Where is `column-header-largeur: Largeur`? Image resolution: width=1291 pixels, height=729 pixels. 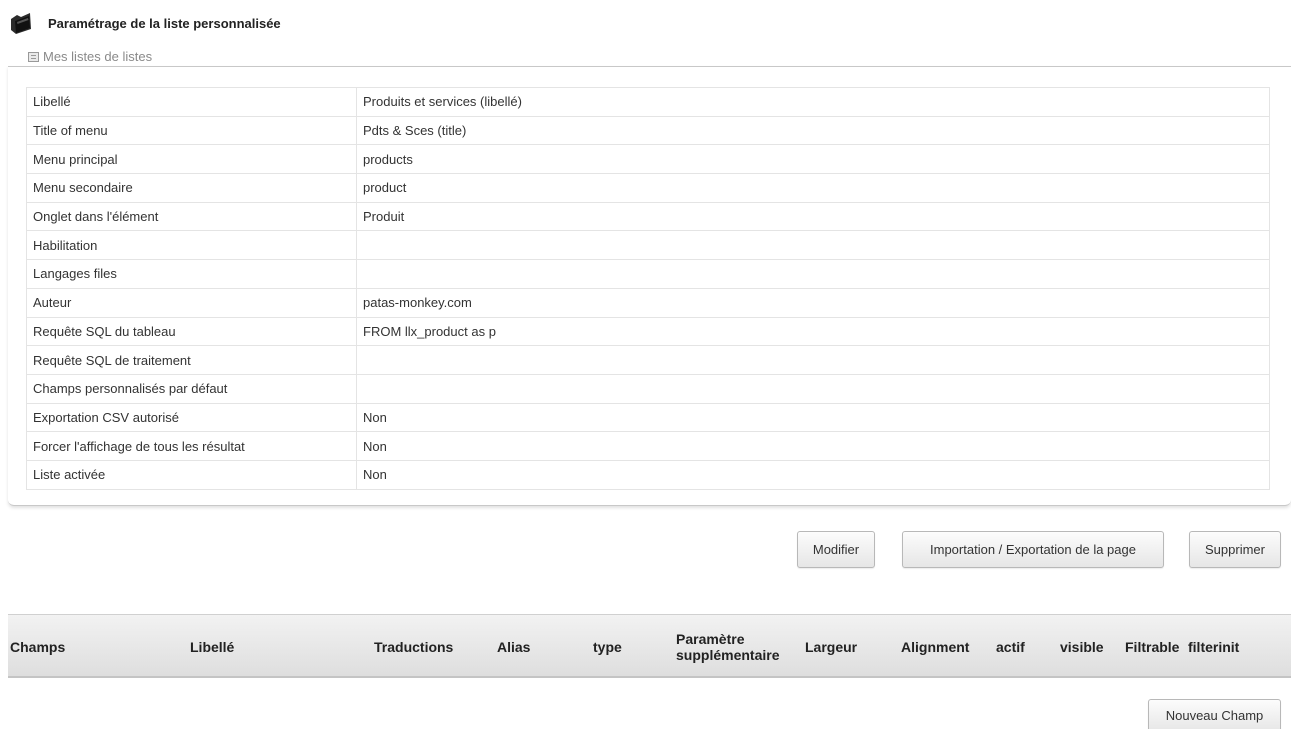
column-header-largeur: Largeur is located at coordinates (831, 647).